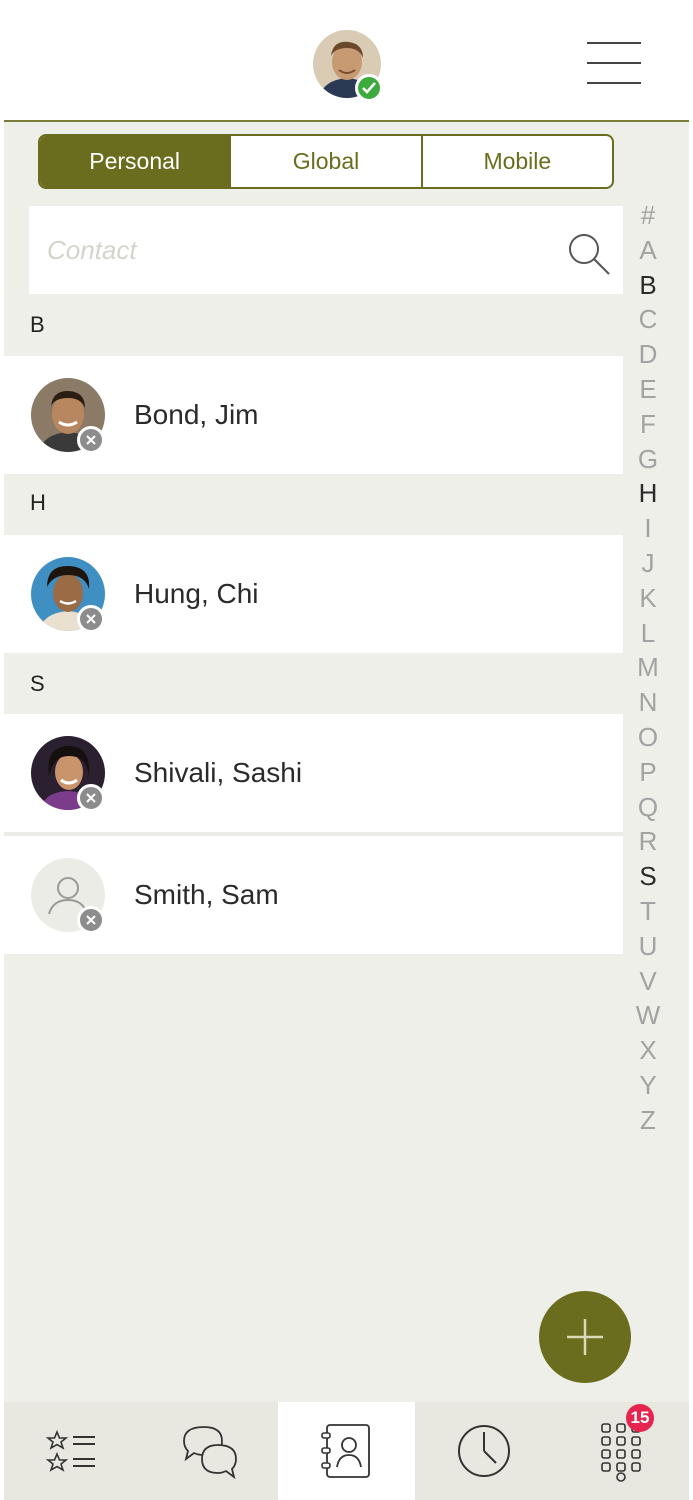 Image resolution: width=693 pixels, height=1500 pixels. Describe the element at coordinates (206, 894) in the screenshot. I see `contact-name: Smith, Sam` at that location.